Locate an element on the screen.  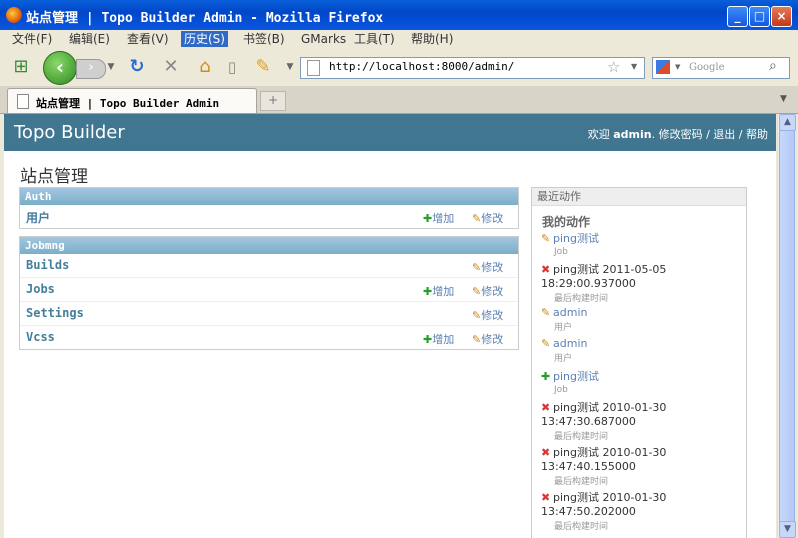
menu-gmarks: GMarks is located at coordinates (323, 39).